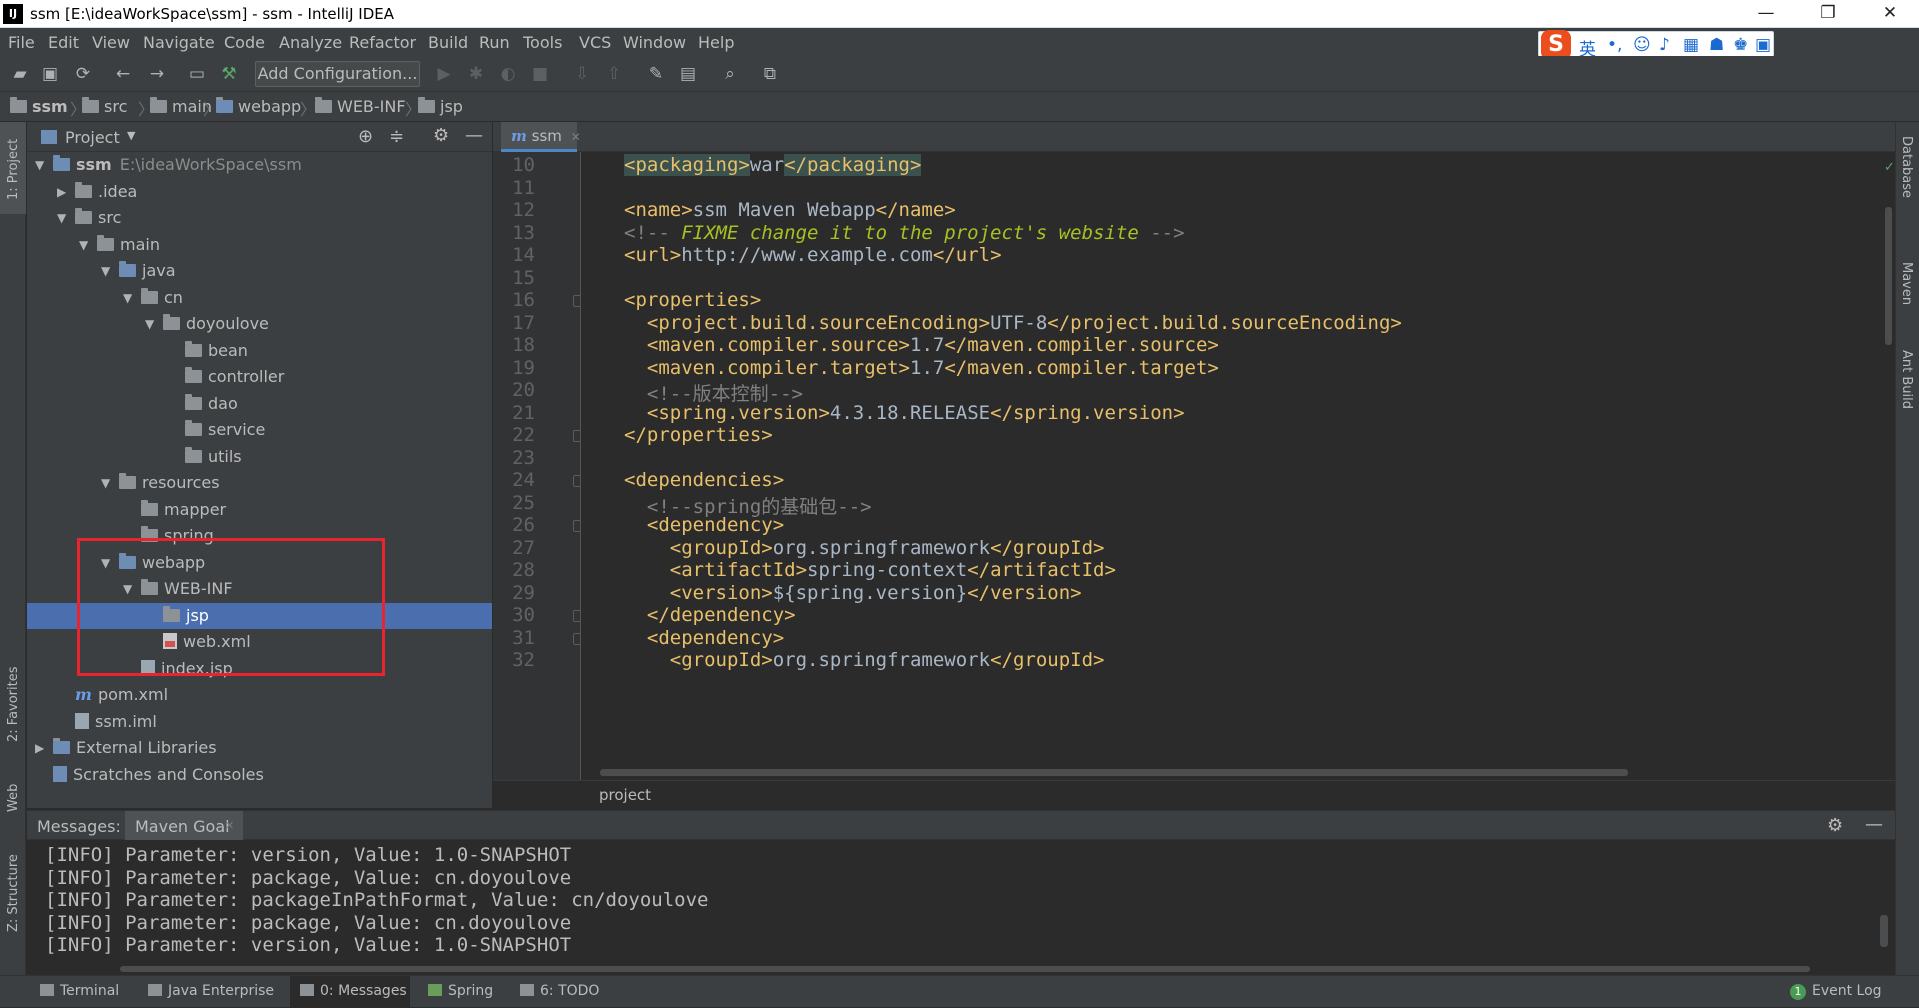  Describe the element at coordinates (259, 536) in the screenshot. I see `project-tree-node: spring` at that location.